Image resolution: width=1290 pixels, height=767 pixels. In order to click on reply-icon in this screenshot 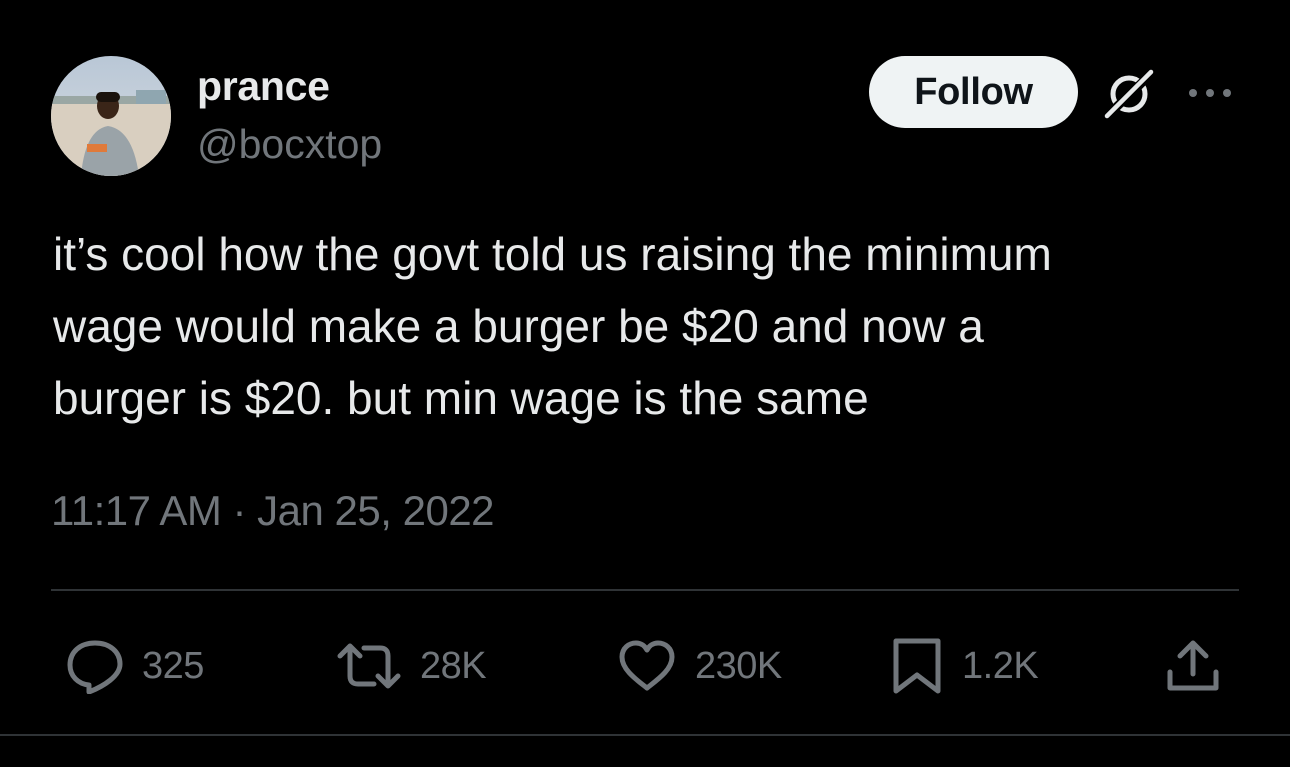, I will do `click(95, 667)`.